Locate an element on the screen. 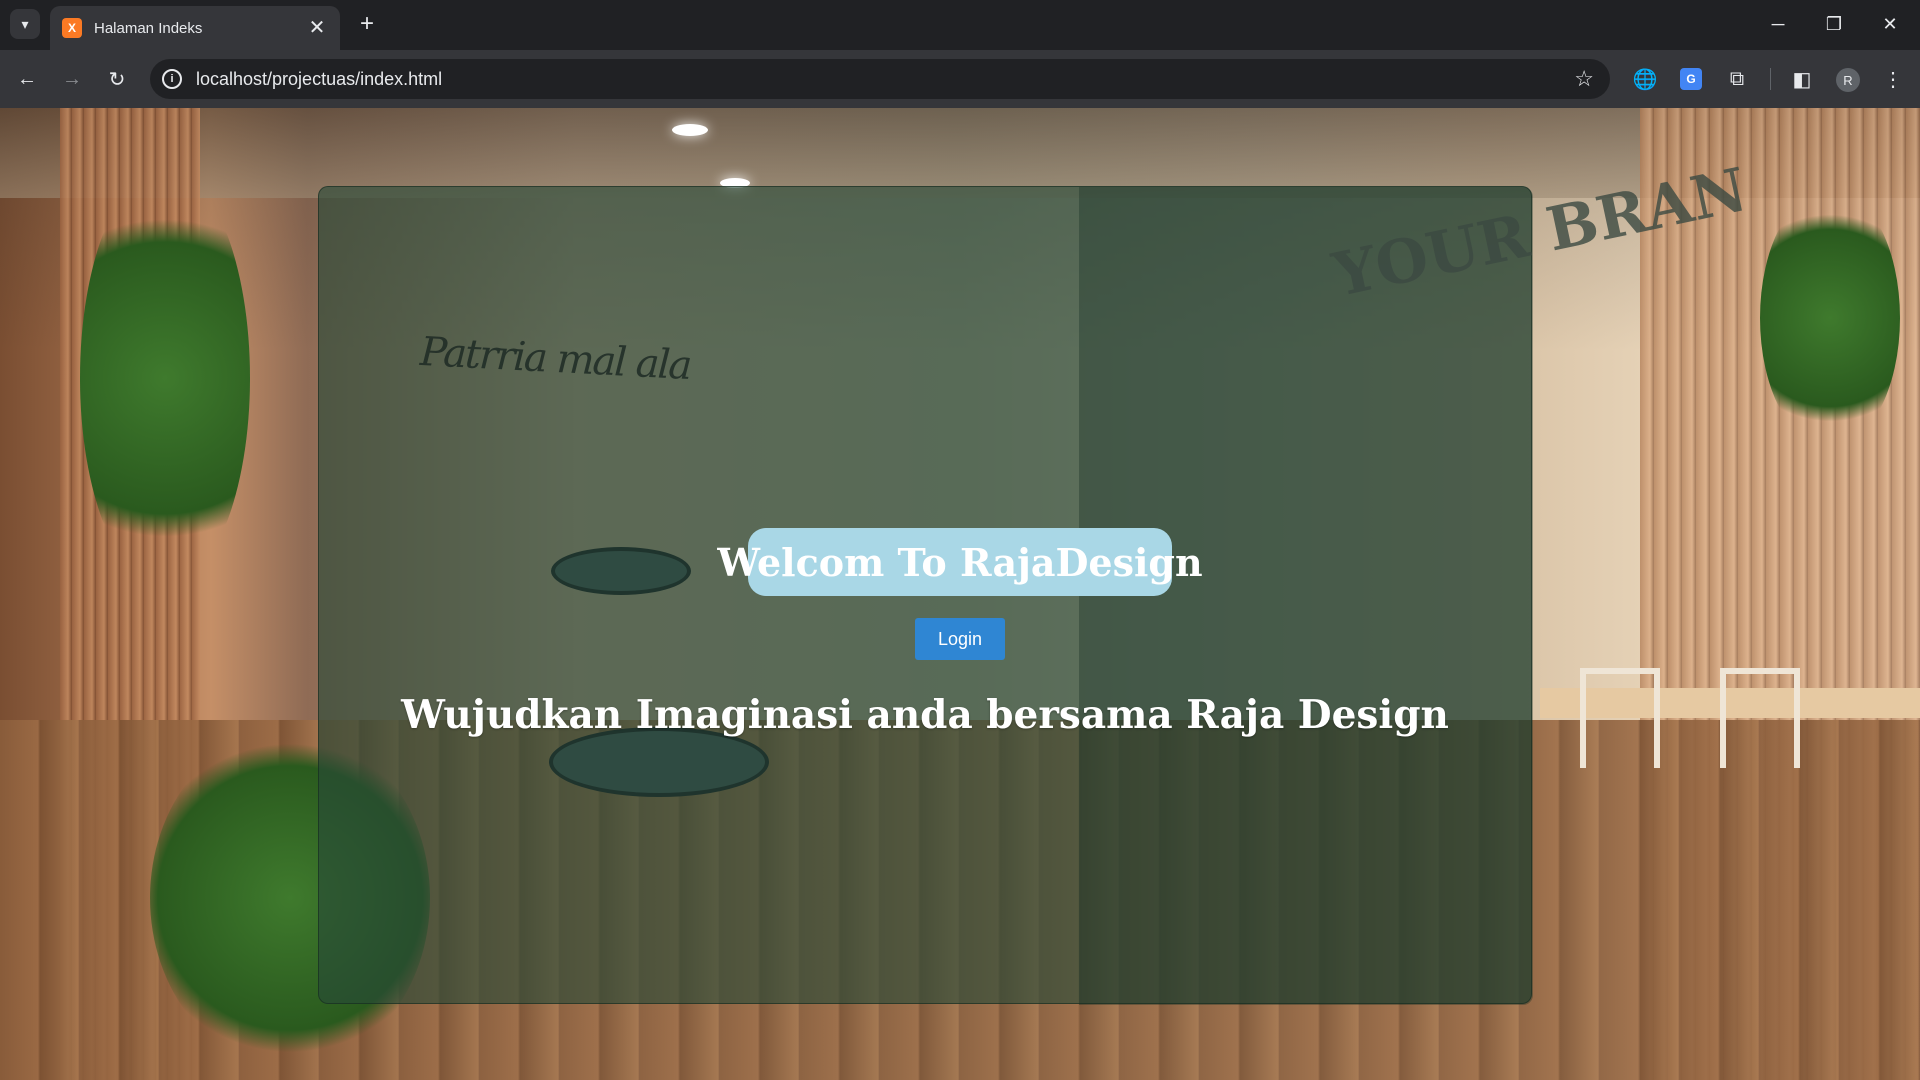 This screenshot has width=1920, height=1080. chevron-down-icon: ▾ is located at coordinates (25, 23).